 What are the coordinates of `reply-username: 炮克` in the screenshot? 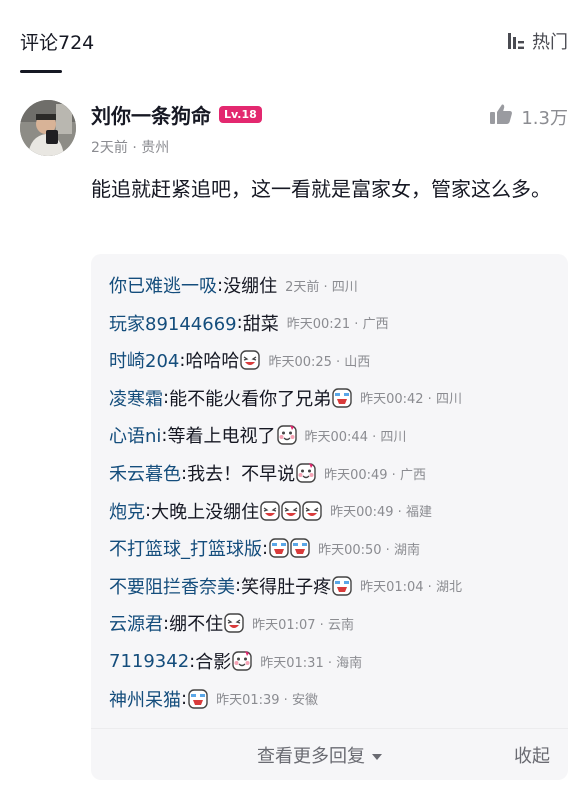 It's located at (127, 511).